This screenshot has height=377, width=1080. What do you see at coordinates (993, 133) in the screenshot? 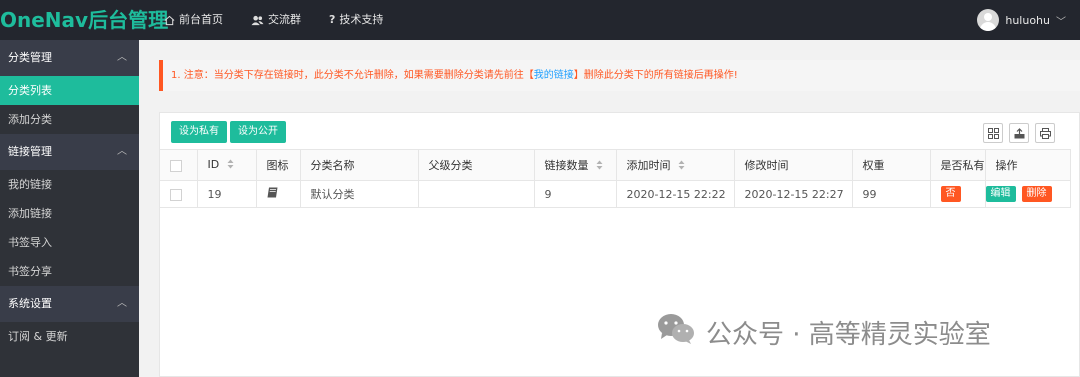
I see `columns-icon` at bounding box center [993, 133].